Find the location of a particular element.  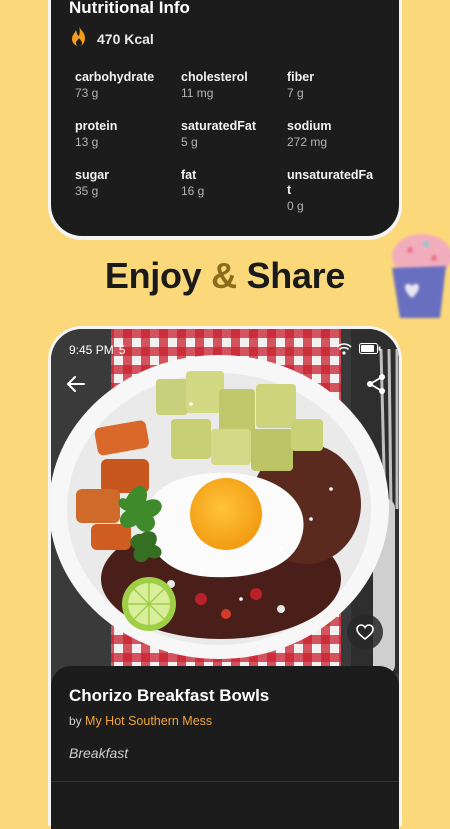

nutrient-name: fat is located at coordinates (189, 175).